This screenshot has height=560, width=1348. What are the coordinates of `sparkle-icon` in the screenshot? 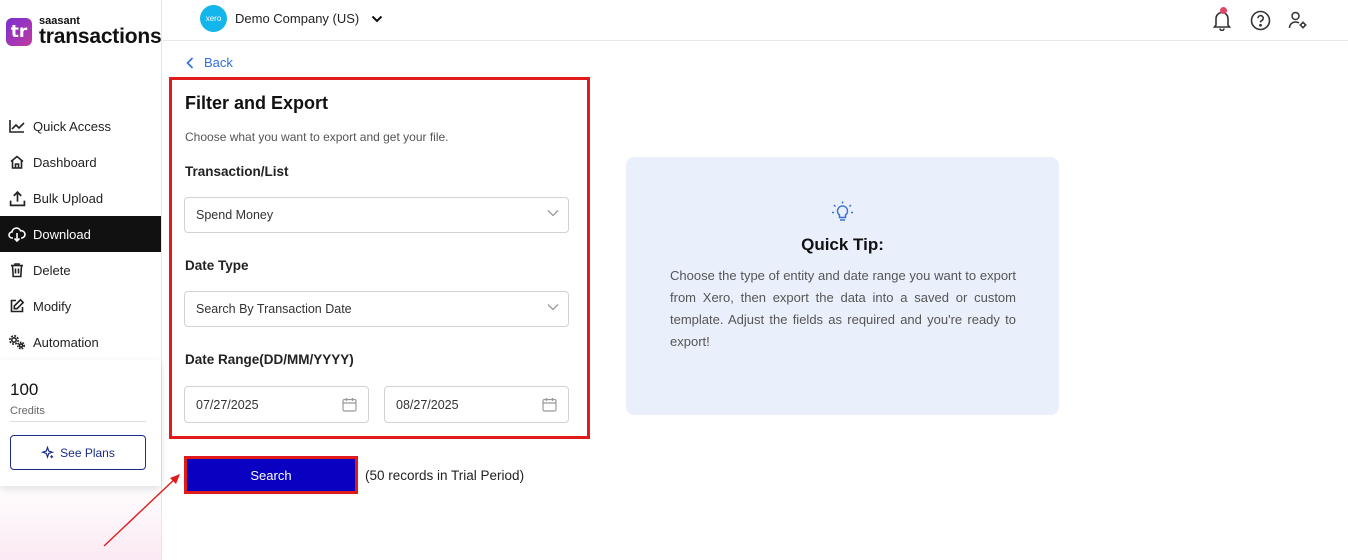 It's located at (48, 452).